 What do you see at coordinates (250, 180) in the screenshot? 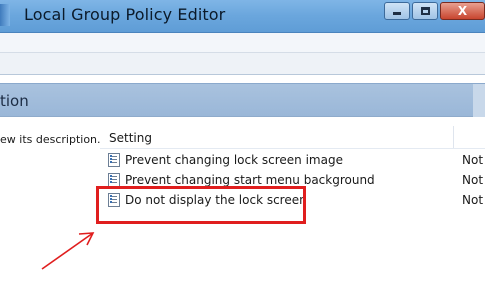
I see `policy-name: Prevent changing start menu background` at bounding box center [250, 180].